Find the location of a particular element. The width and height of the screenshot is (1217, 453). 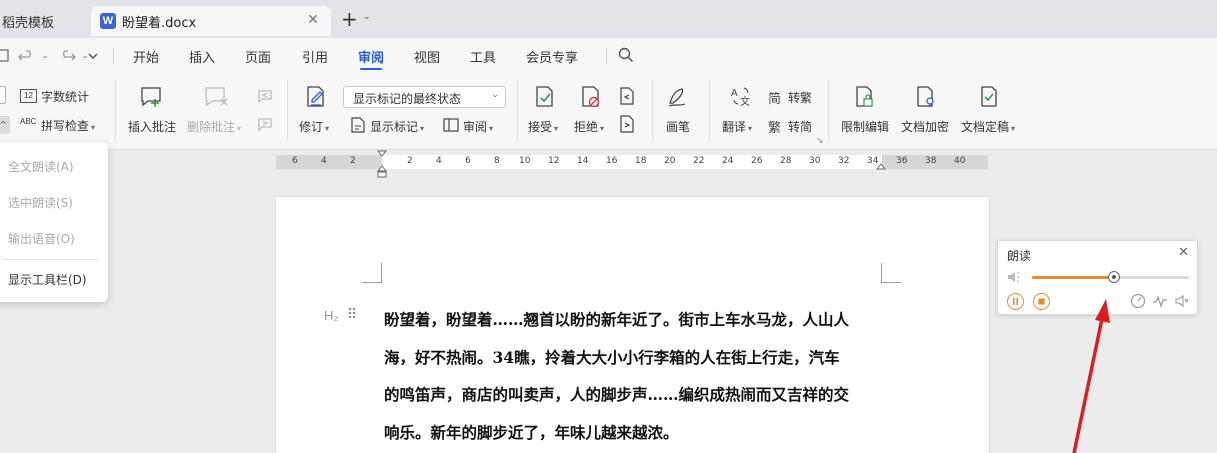

progress-slider is located at coordinates (1110, 277).